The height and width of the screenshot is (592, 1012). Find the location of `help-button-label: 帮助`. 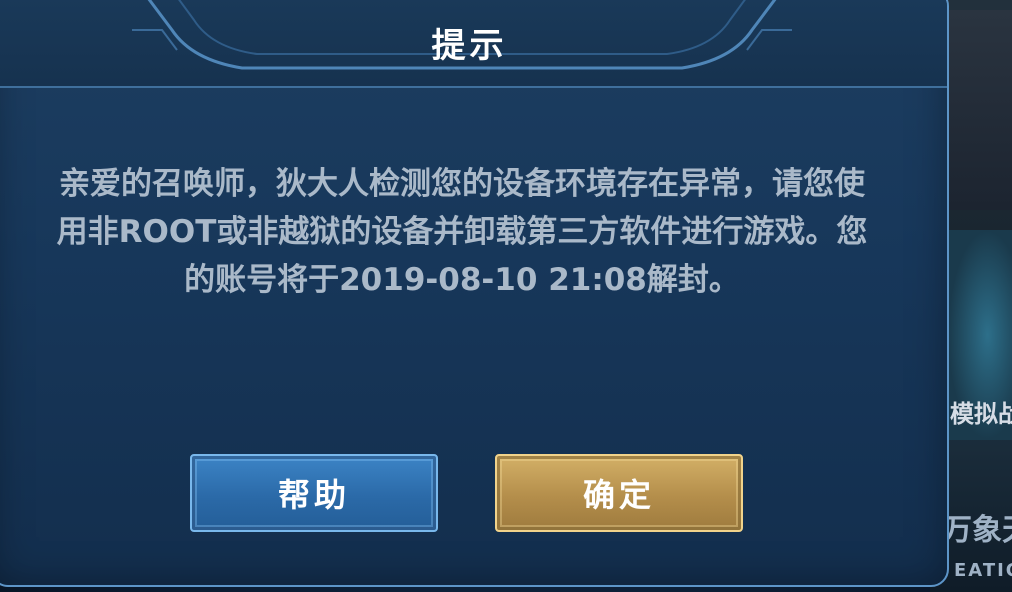

help-button-label: 帮助 is located at coordinates (313, 495).